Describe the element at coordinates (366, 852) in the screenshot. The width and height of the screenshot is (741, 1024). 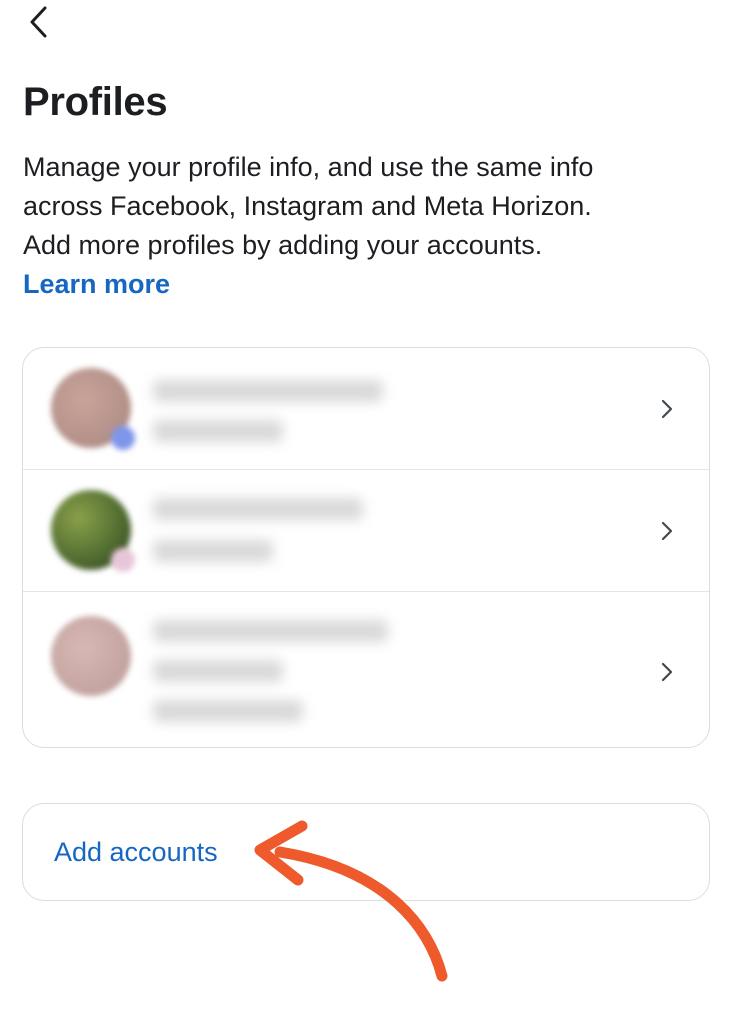
I see `add-accounts-button: Add accounts` at that location.